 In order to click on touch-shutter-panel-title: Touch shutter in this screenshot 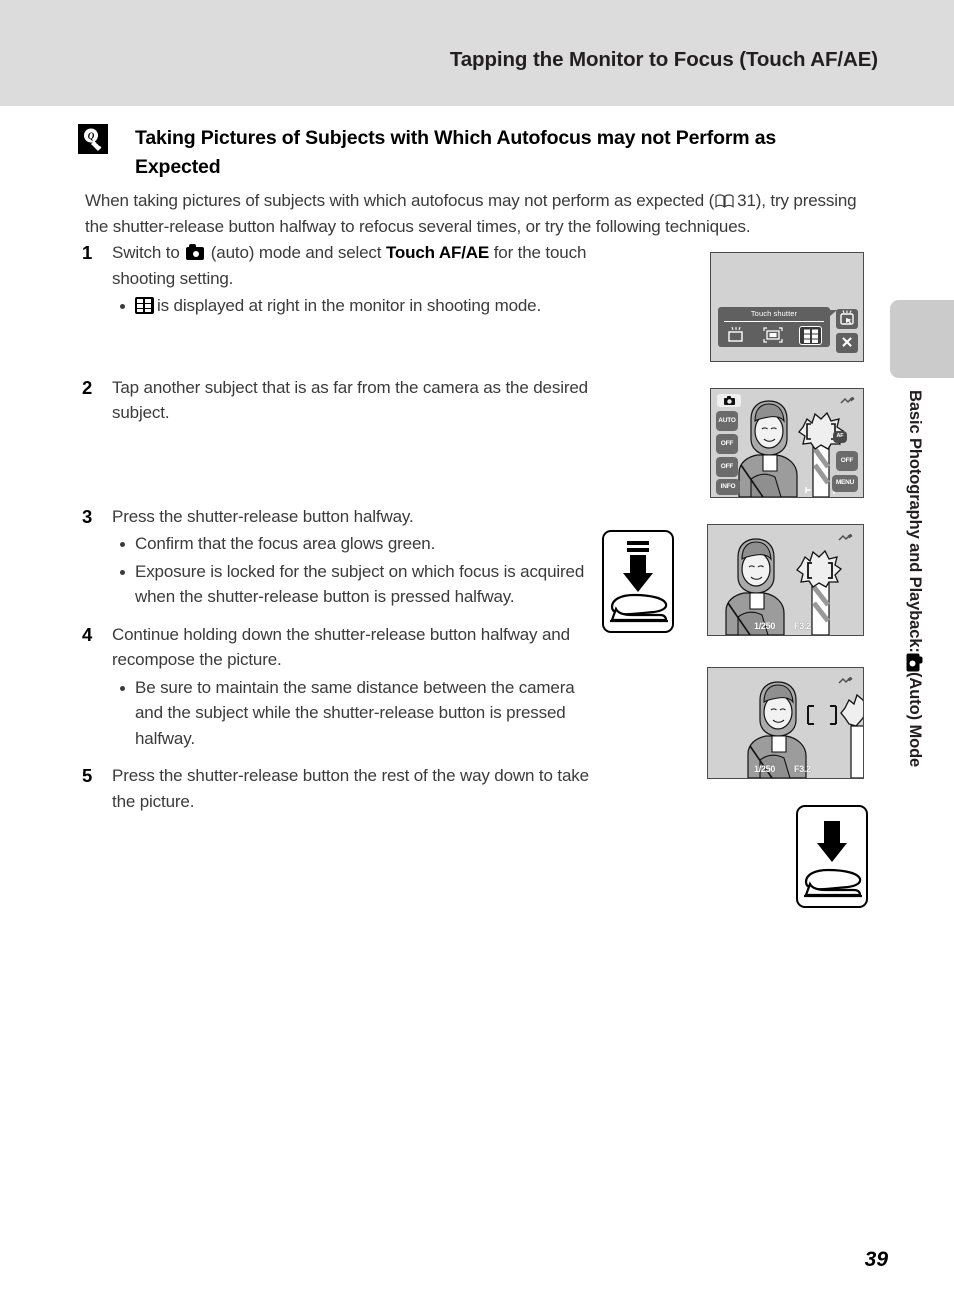, I will do `click(774, 313)`.